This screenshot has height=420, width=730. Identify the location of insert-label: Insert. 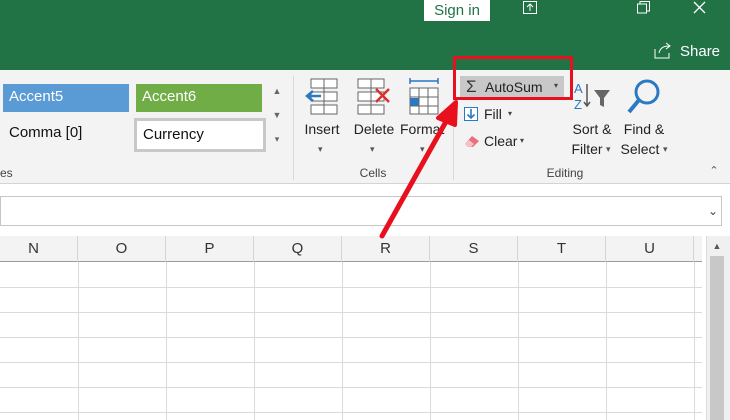
(322, 129).